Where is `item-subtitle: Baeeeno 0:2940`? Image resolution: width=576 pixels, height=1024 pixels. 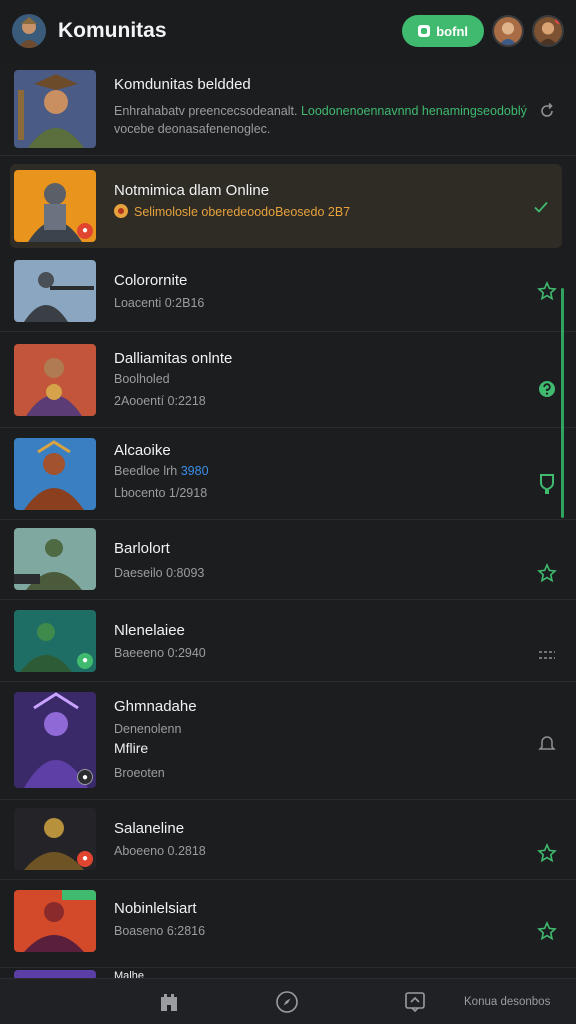 item-subtitle: Baeeeno 0:2940 is located at coordinates (160, 653).